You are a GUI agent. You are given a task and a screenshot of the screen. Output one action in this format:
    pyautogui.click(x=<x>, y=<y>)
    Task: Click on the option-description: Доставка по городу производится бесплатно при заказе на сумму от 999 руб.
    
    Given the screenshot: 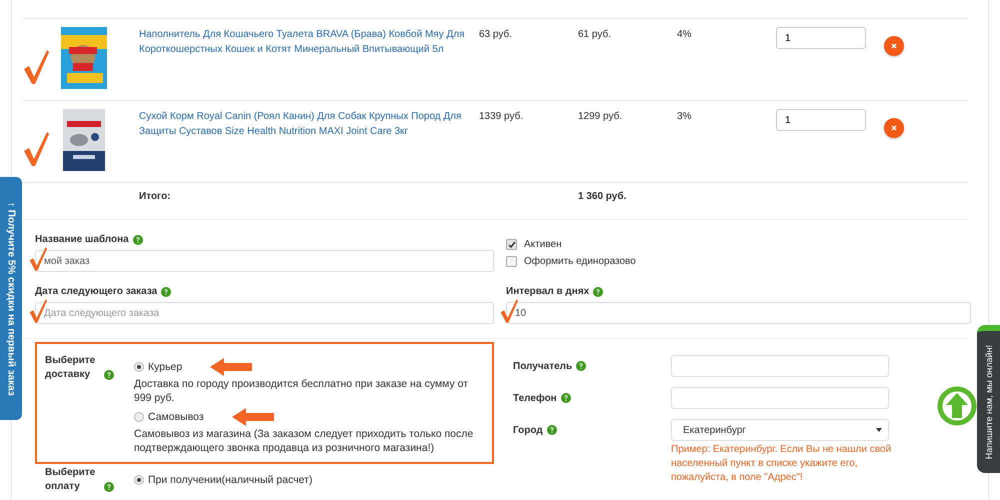 What is the action you would take?
    pyautogui.click(x=302, y=391)
    